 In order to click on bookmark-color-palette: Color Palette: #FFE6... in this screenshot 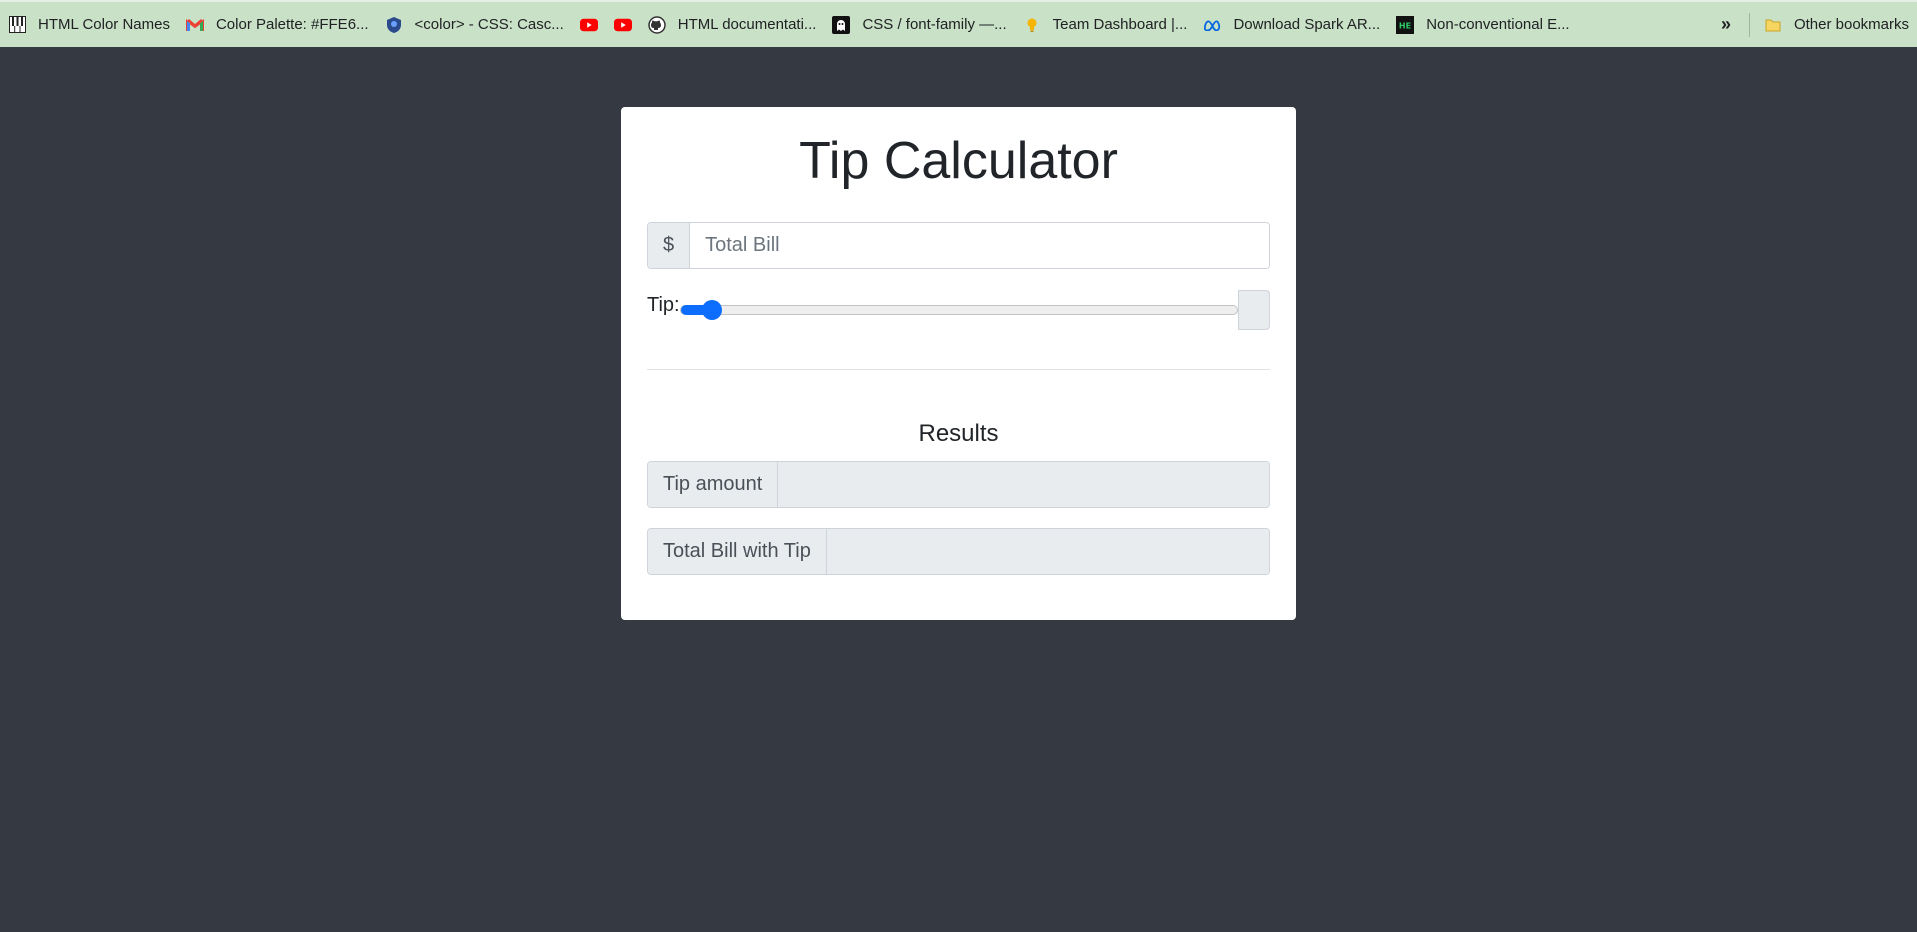, I will do `click(277, 25)`.